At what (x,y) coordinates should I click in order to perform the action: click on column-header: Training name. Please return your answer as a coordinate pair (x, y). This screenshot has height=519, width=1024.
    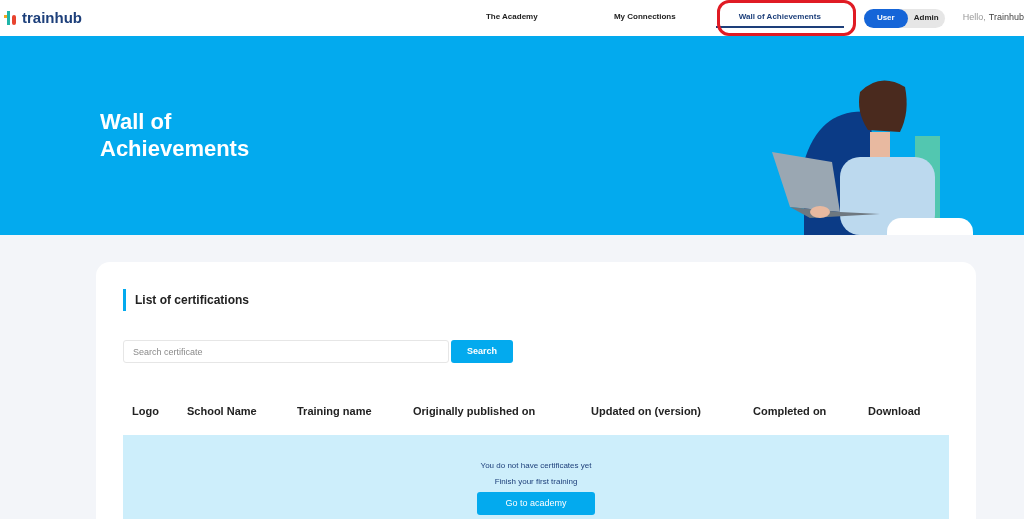
    Looking at the image, I should click on (334, 410).